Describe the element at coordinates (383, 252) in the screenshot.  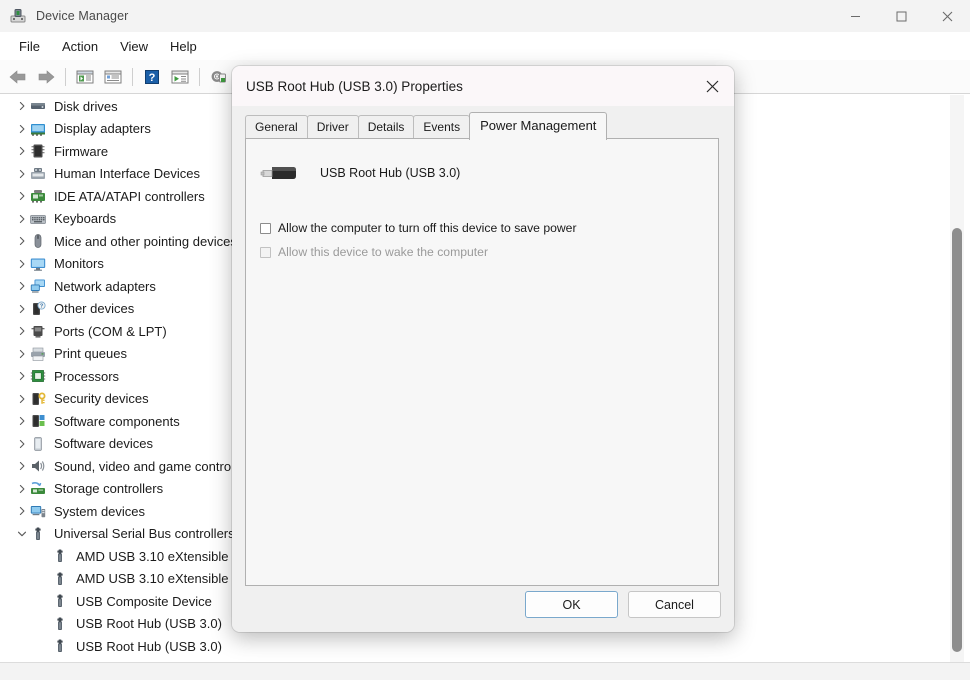
I see `option-wake-computer-label: Allow this device to wake the computer` at that location.